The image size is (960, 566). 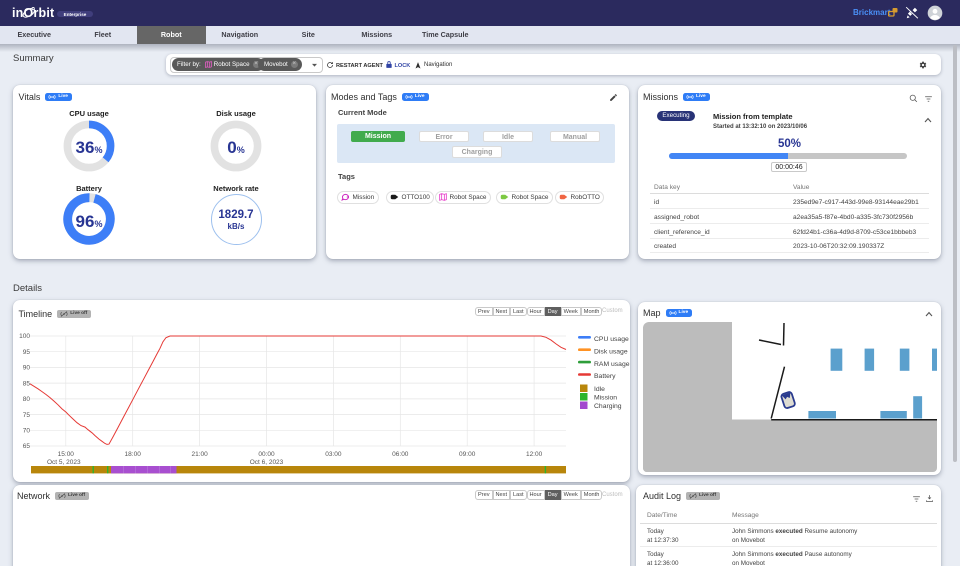 What do you see at coordinates (611, 351) in the screenshot?
I see `svg-text: Disk usage` at bounding box center [611, 351].